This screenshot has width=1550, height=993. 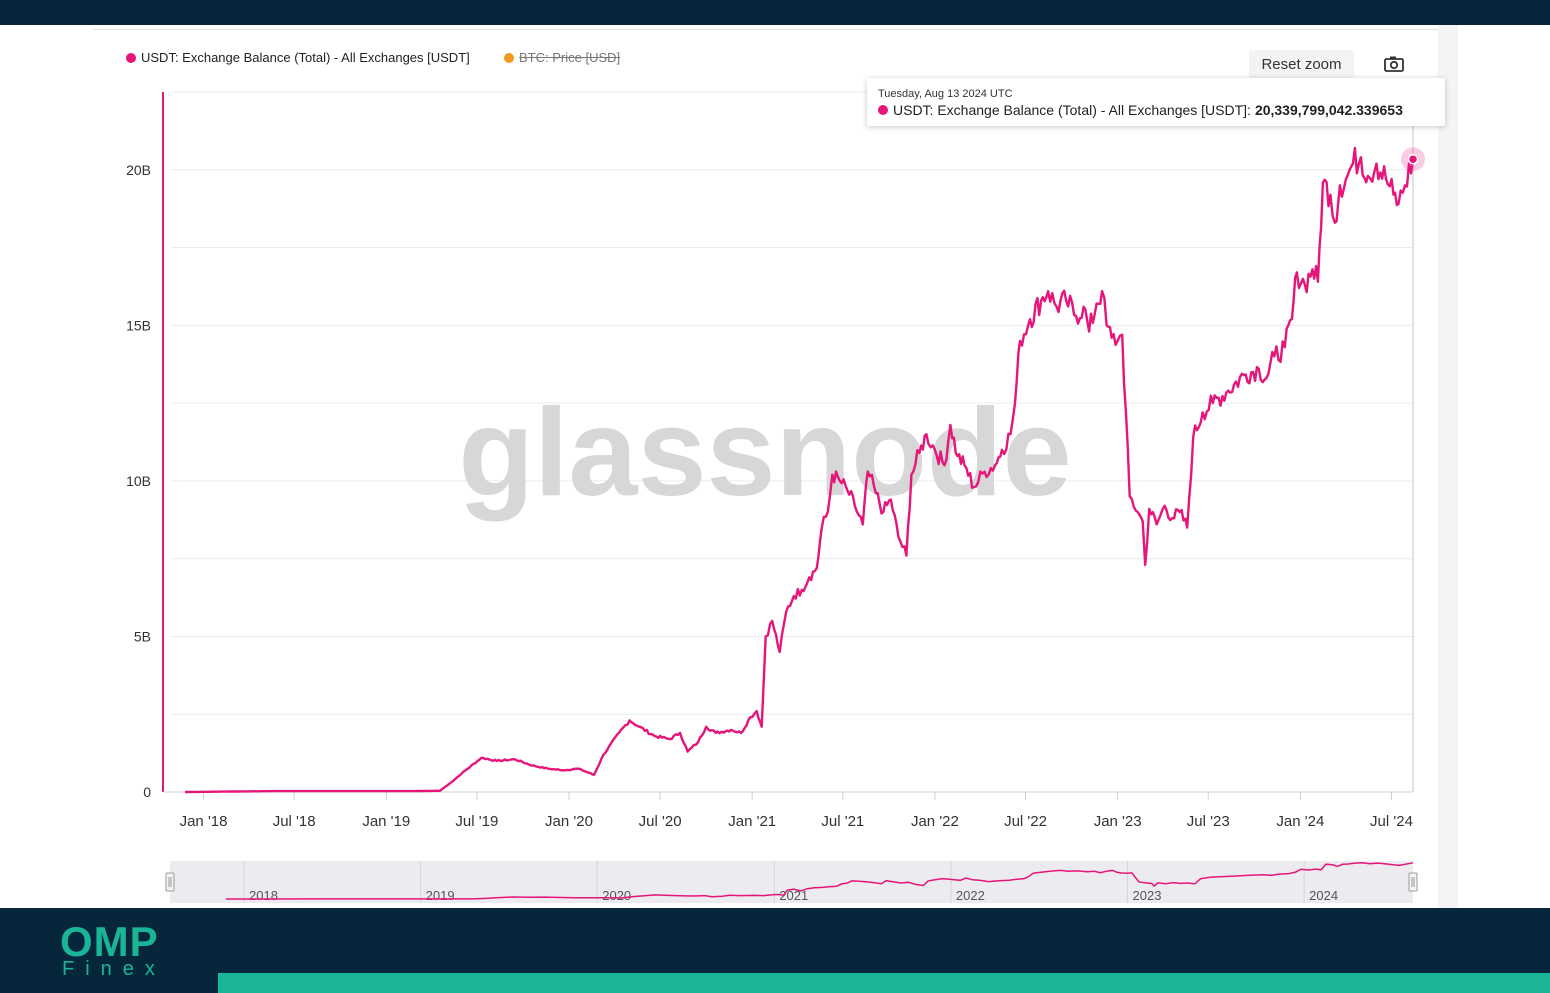 I want to click on navigator-year-label: 2018, so click(x=263, y=895).